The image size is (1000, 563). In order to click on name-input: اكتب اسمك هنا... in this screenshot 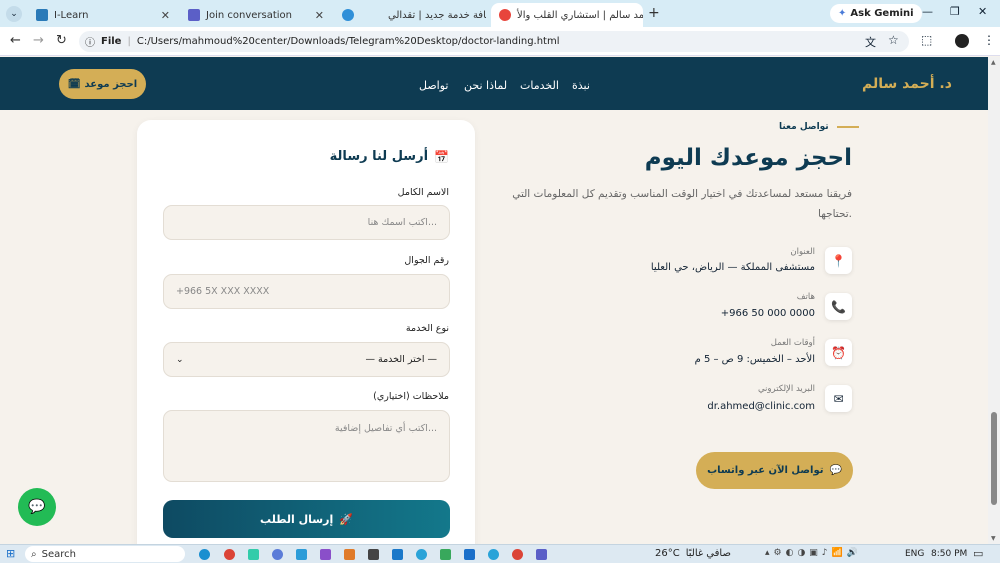, I will do `click(306, 222)`.